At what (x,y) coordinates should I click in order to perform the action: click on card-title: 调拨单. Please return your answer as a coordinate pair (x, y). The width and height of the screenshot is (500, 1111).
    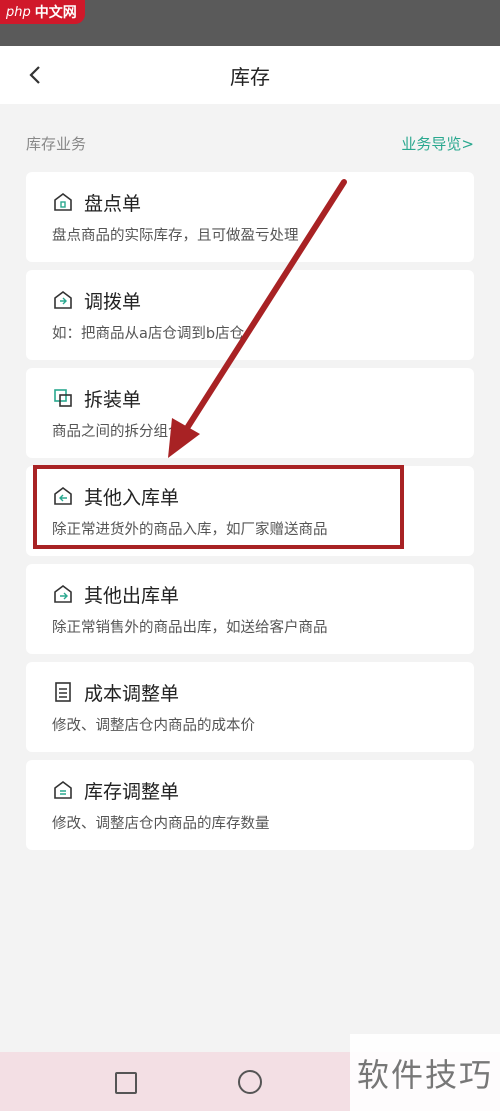
    Looking at the image, I should click on (113, 301).